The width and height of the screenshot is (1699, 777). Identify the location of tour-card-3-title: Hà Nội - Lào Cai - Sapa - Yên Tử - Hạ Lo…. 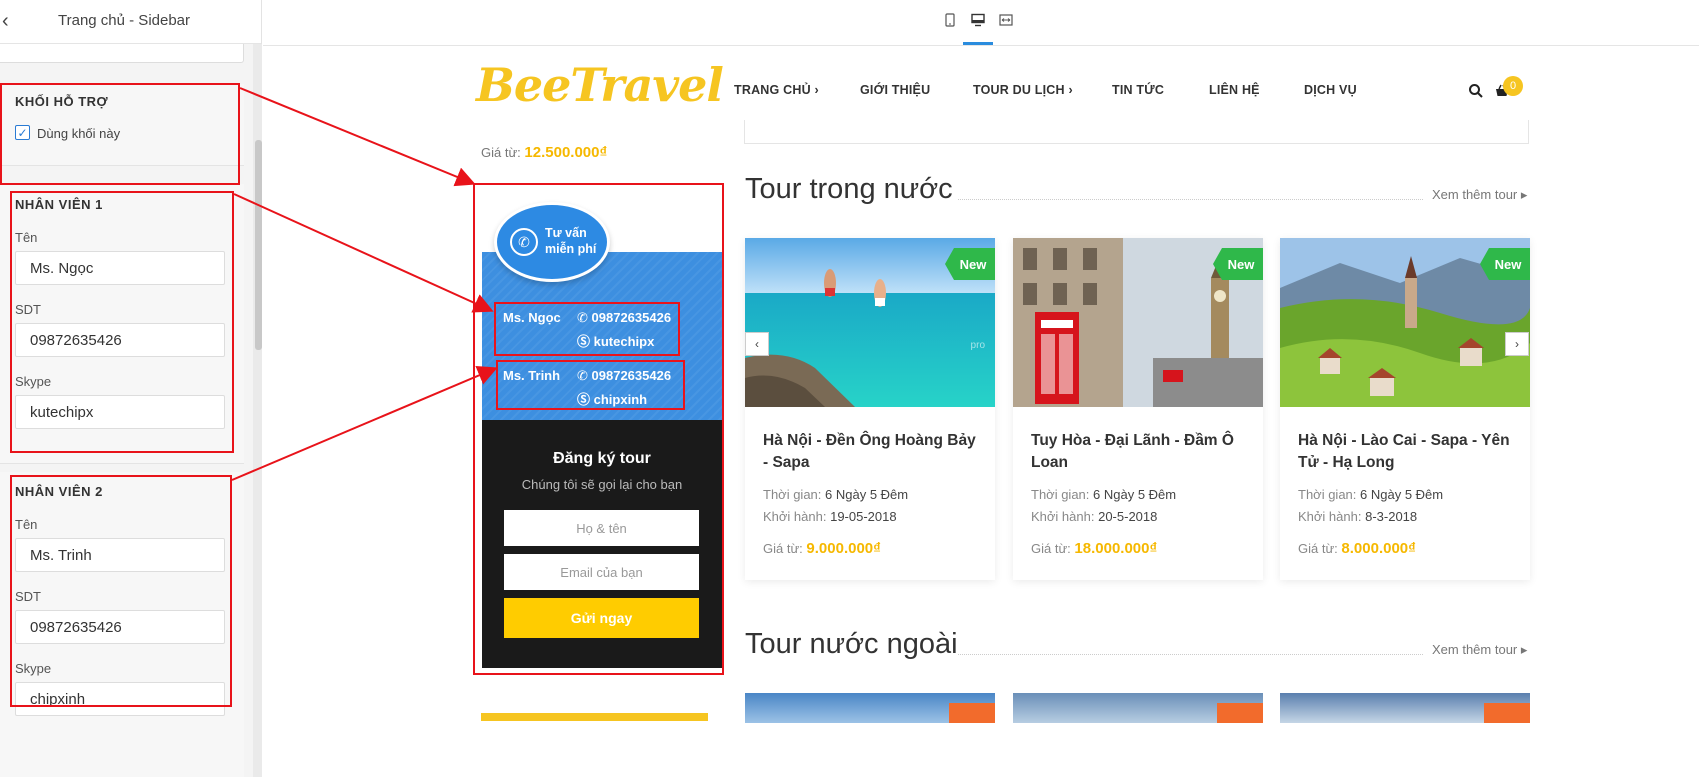
(1408, 452).